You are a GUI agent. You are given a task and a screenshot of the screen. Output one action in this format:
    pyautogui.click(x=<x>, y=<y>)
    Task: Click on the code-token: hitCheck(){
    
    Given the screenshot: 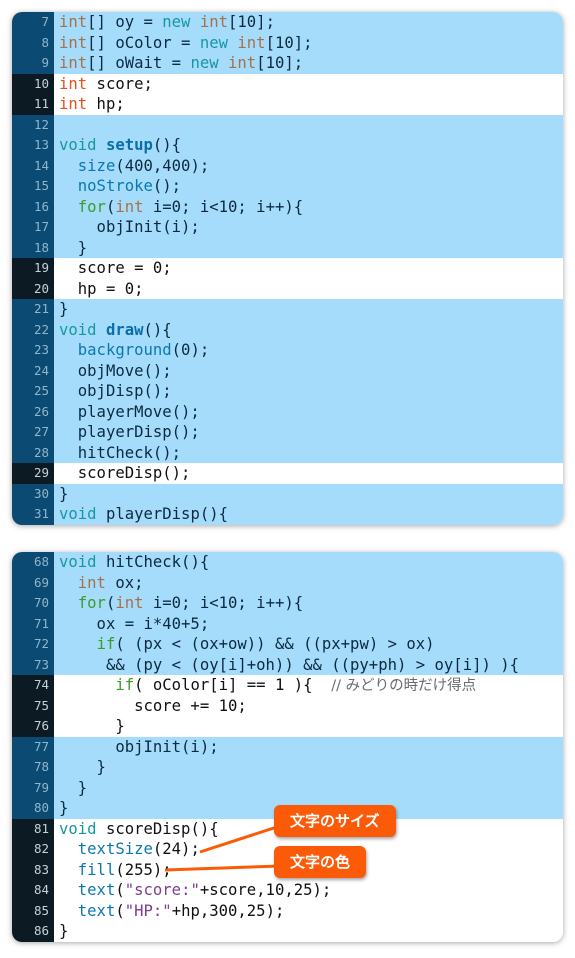 What is the action you would take?
    pyautogui.click(x=153, y=562)
    